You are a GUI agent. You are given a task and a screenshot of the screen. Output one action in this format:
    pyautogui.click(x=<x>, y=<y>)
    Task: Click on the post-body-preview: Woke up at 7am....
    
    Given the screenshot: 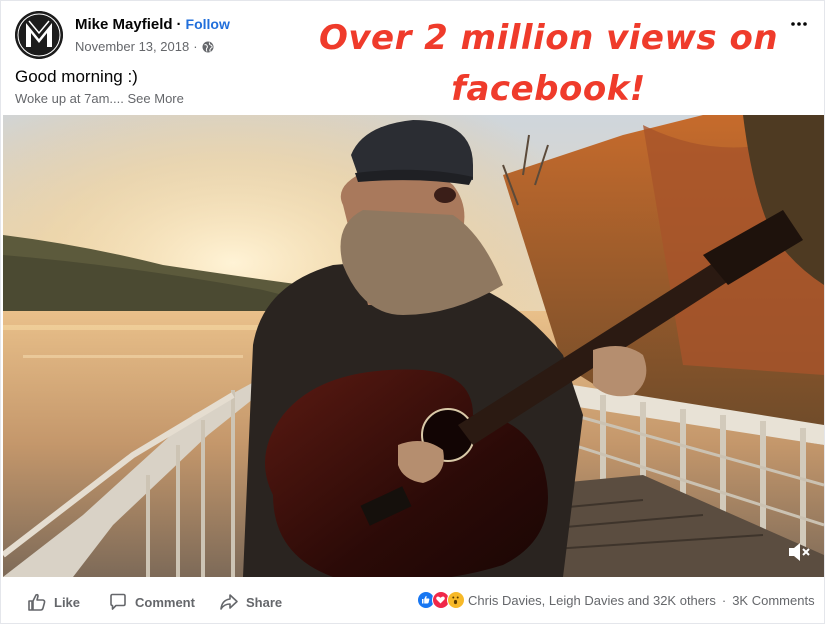 What is the action you would take?
    pyautogui.click(x=69, y=98)
    